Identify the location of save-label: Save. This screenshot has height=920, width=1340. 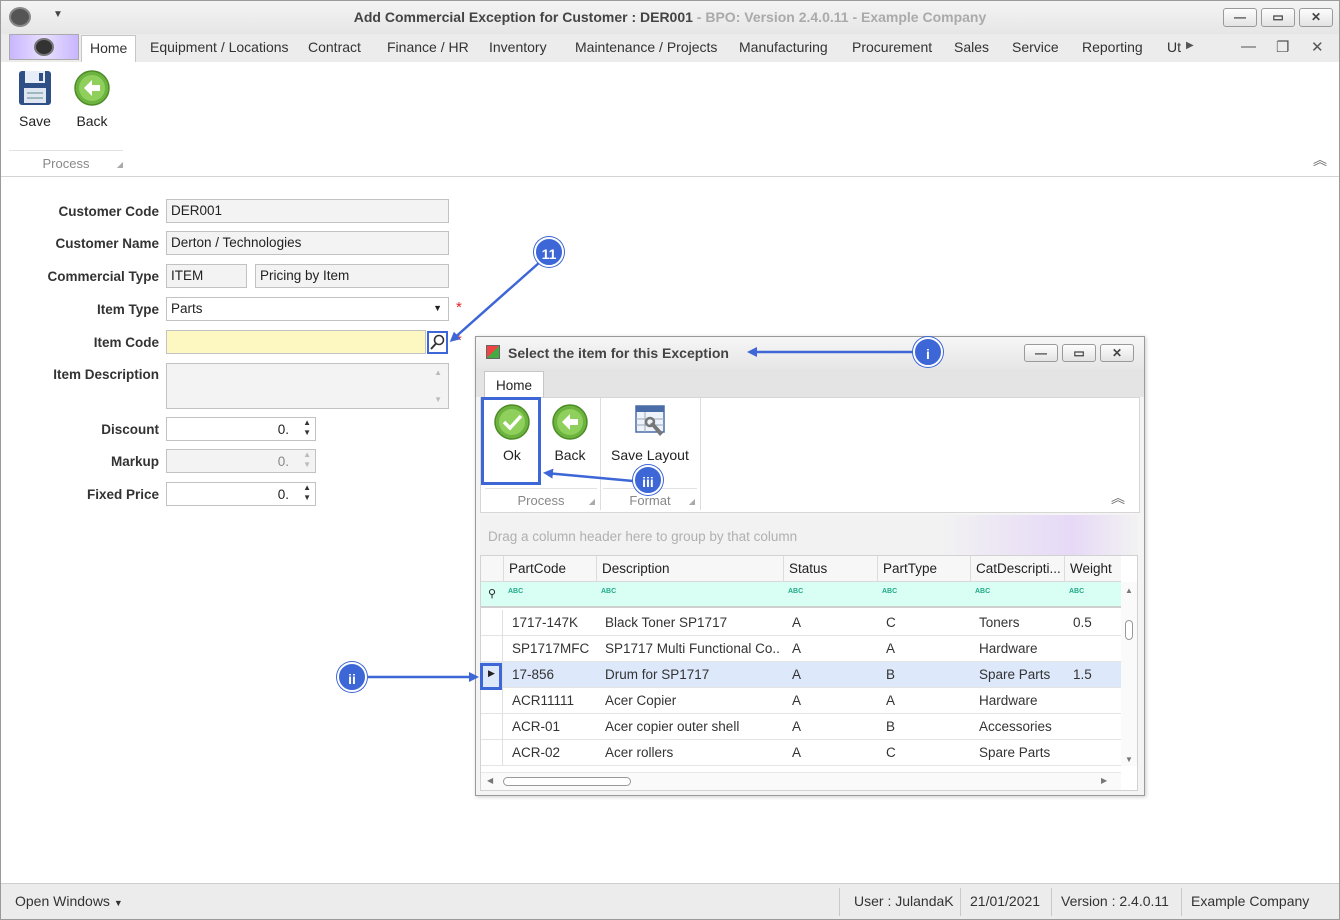
(35, 121).